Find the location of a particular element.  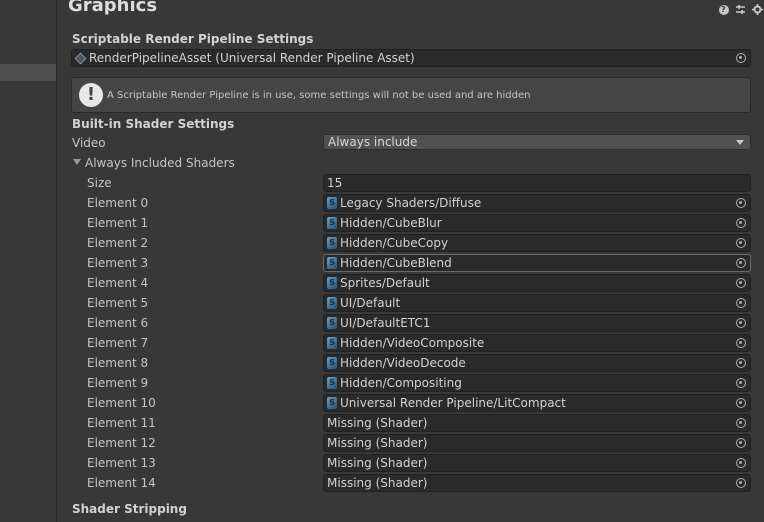

foldout-arrow-icon is located at coordinates (77, 162).